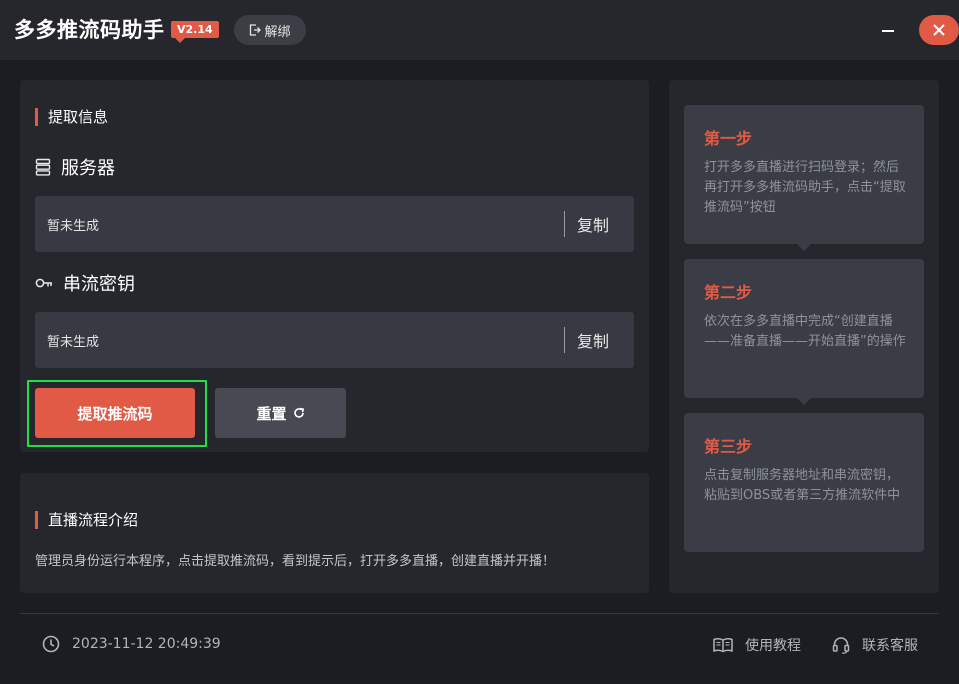  I want to click on datetime-display: 2023-11-12 20:49:39, so click(131, 644).